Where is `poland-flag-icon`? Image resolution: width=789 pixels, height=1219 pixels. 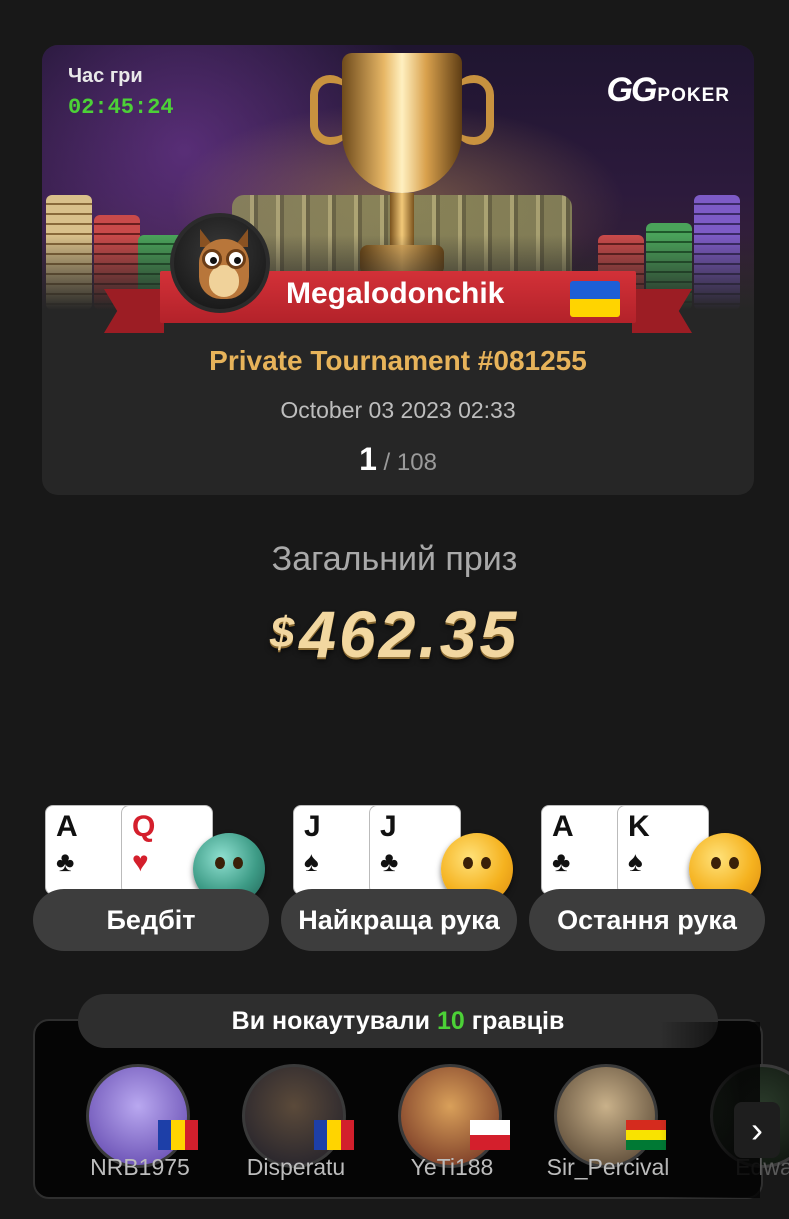
poland-flag-icon is located at coordinates (490, 1135).